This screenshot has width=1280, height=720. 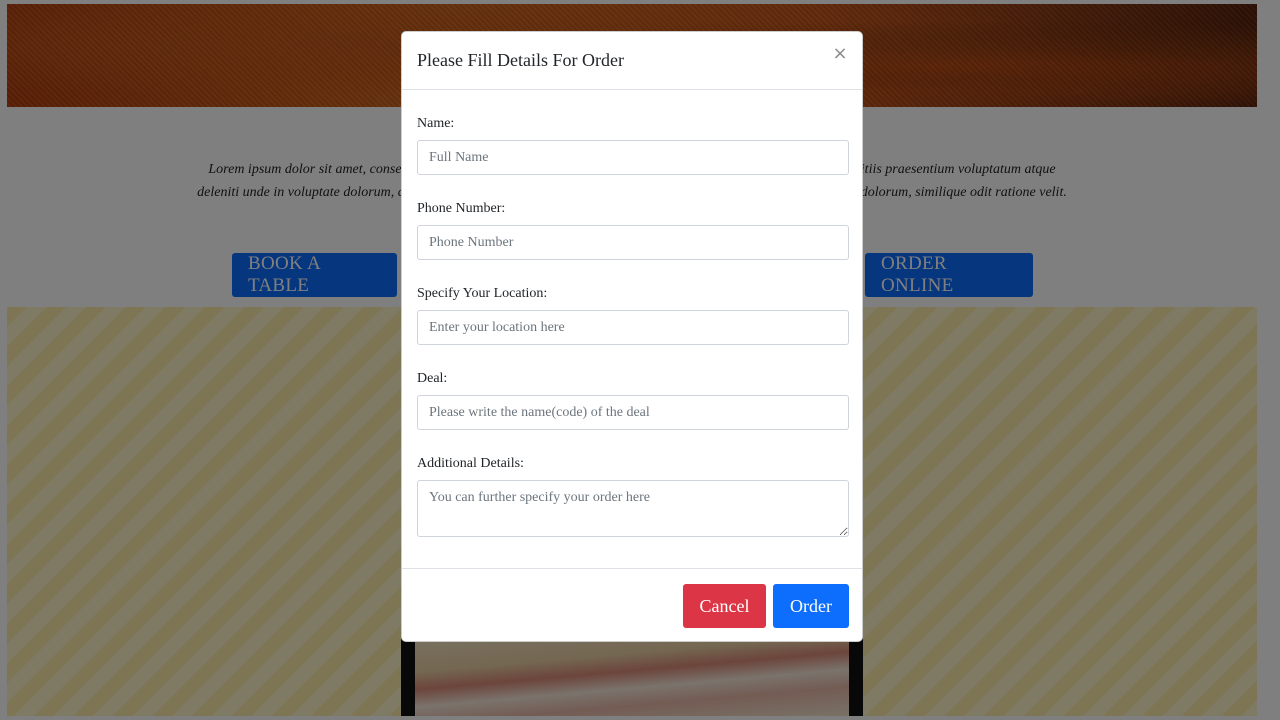 What do you see at coordinates (724, 606) in the screenshot?
I see `cancel-button: Cancel` at bounding box center [724, 606].